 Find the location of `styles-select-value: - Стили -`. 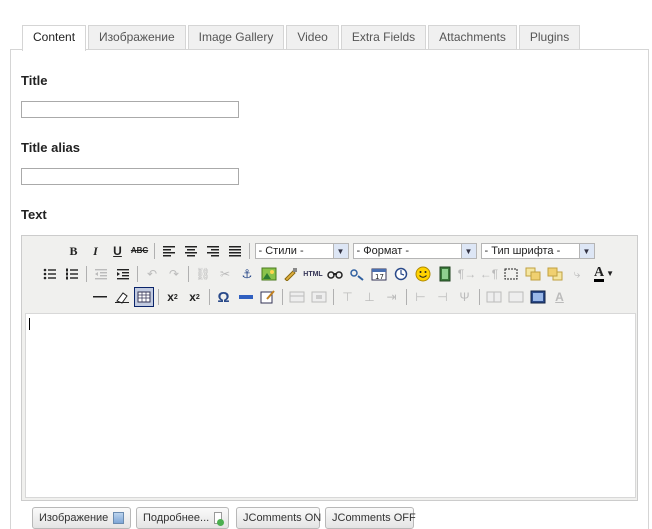

styles-select-value: - Стили - is located at coordinates (281, 251).